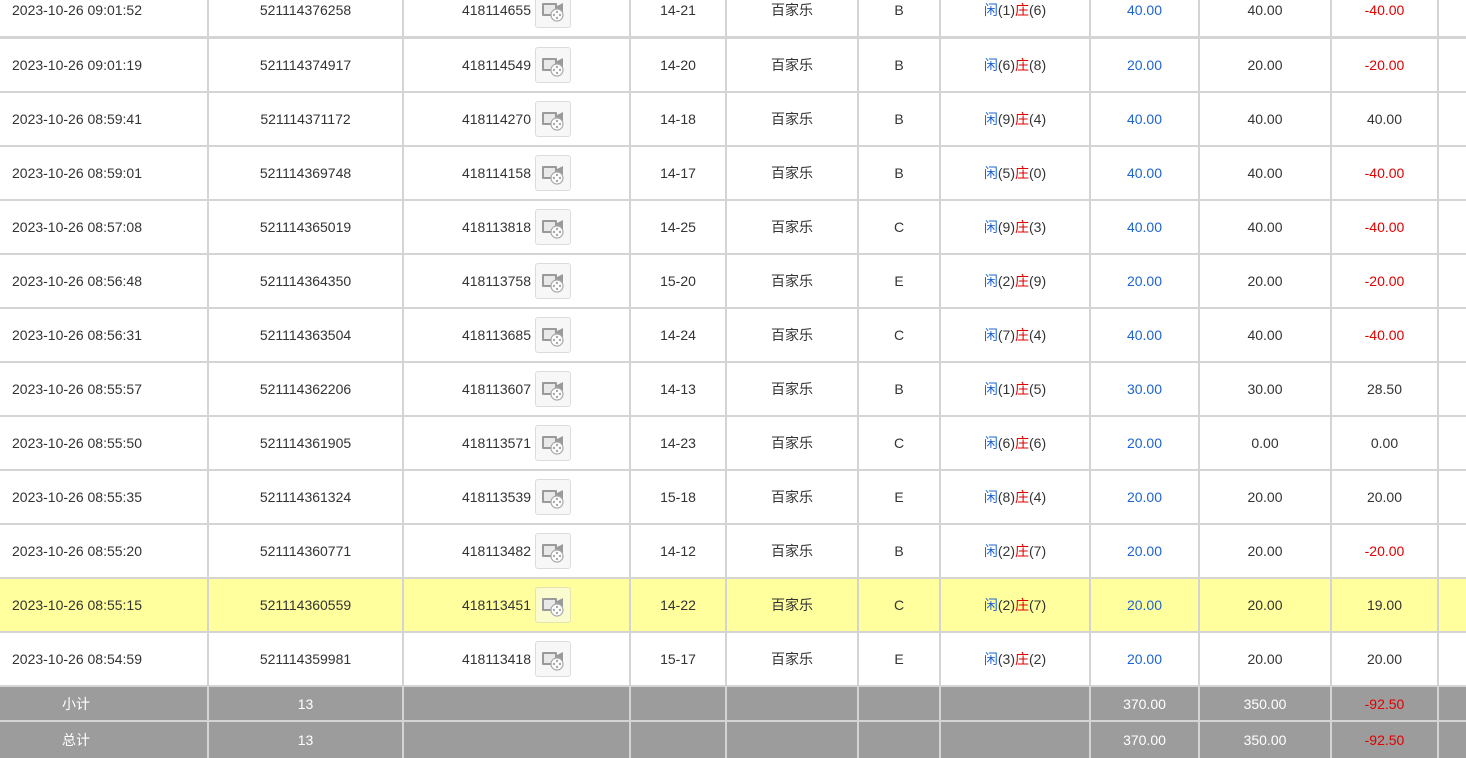 The image size is (1466, 758). What do you see at coordinates (1006, 659) in the screenshot?
I see `player-points: (3)` at bounding box center [1006, 659].